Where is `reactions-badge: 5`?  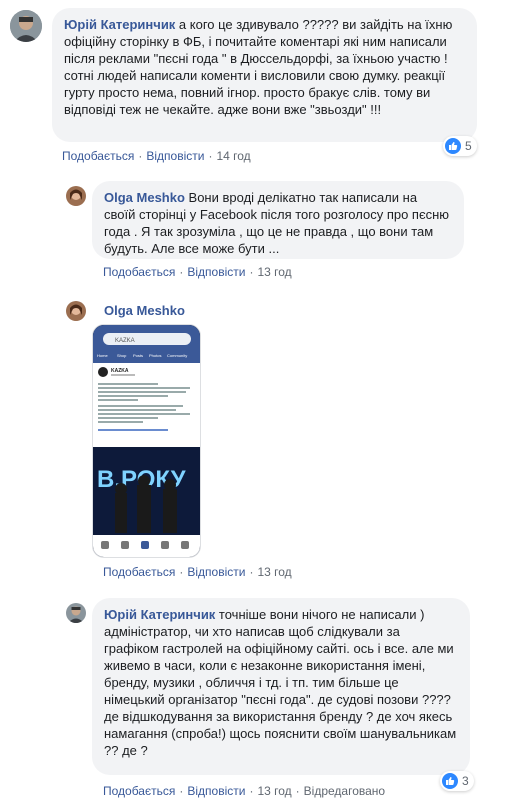 reactions-badge: 5 is located at coordinates (460, 146).